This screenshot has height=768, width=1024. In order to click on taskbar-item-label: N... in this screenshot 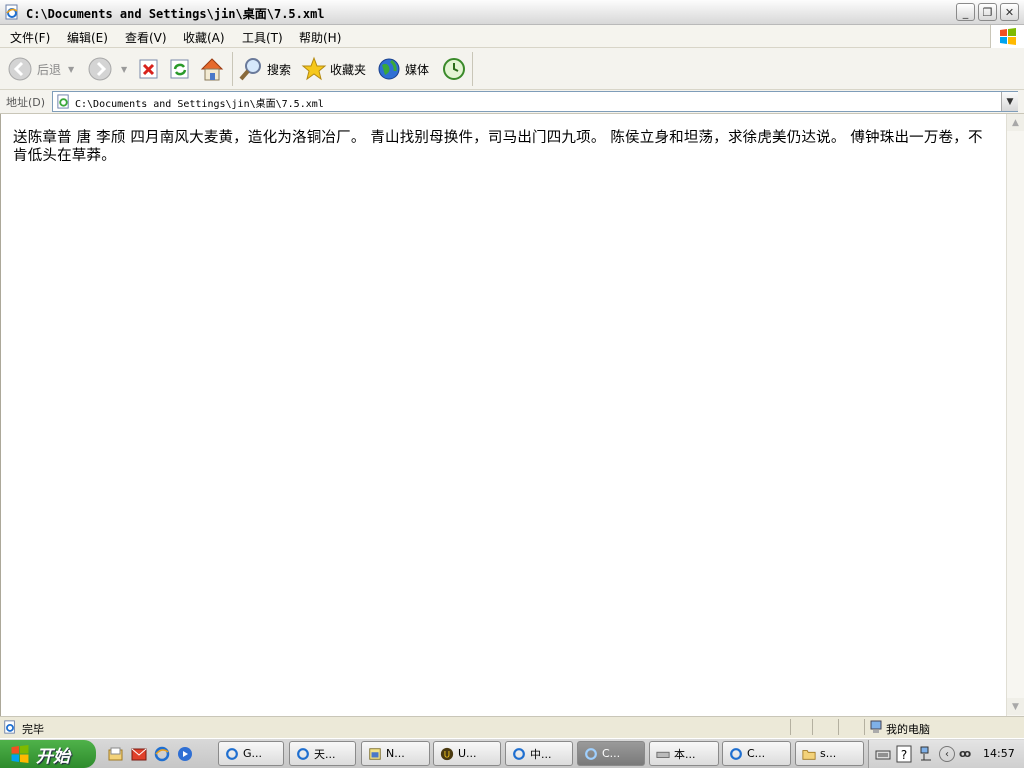, I will do `click(395, 753)`.